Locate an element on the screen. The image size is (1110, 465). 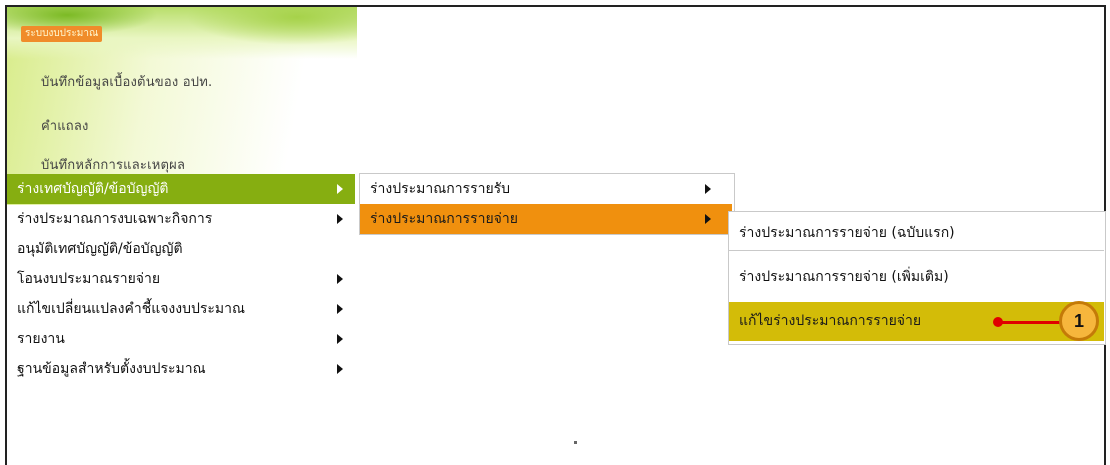
submenu-item-expense-first: ร่างประมาณการรายจ่าย (ฉบับแรก) is located at coordinates (916, 233).